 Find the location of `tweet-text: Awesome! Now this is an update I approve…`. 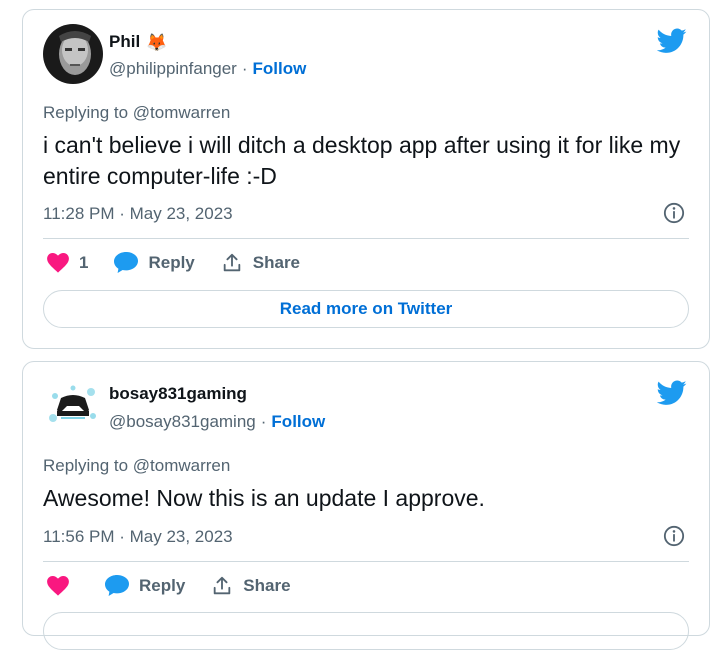

tweet-text: Awesome! Now this is an update I approve… is located at coordinates (264, 498).